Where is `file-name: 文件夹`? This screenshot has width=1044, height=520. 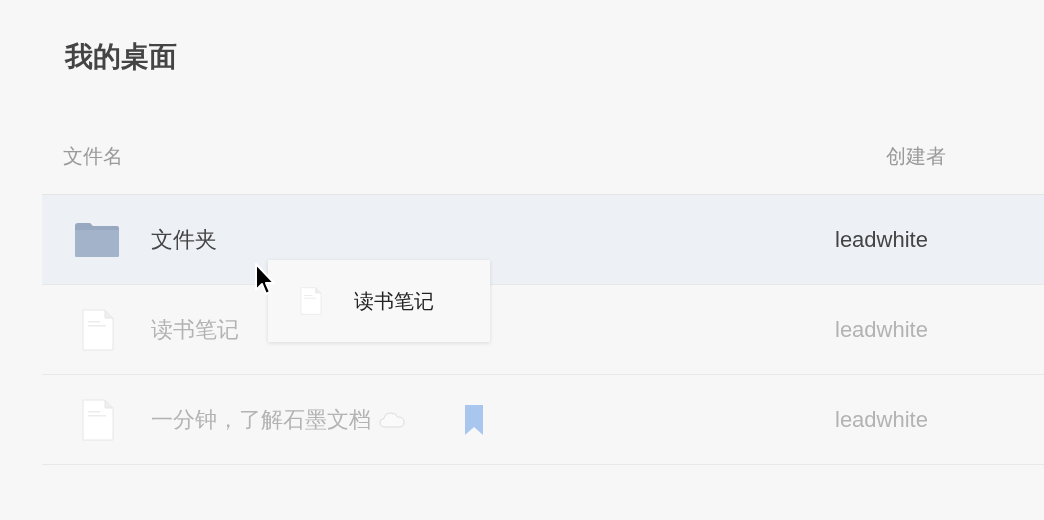
file-name: 文件夹 is located at coordinates (184, 240).